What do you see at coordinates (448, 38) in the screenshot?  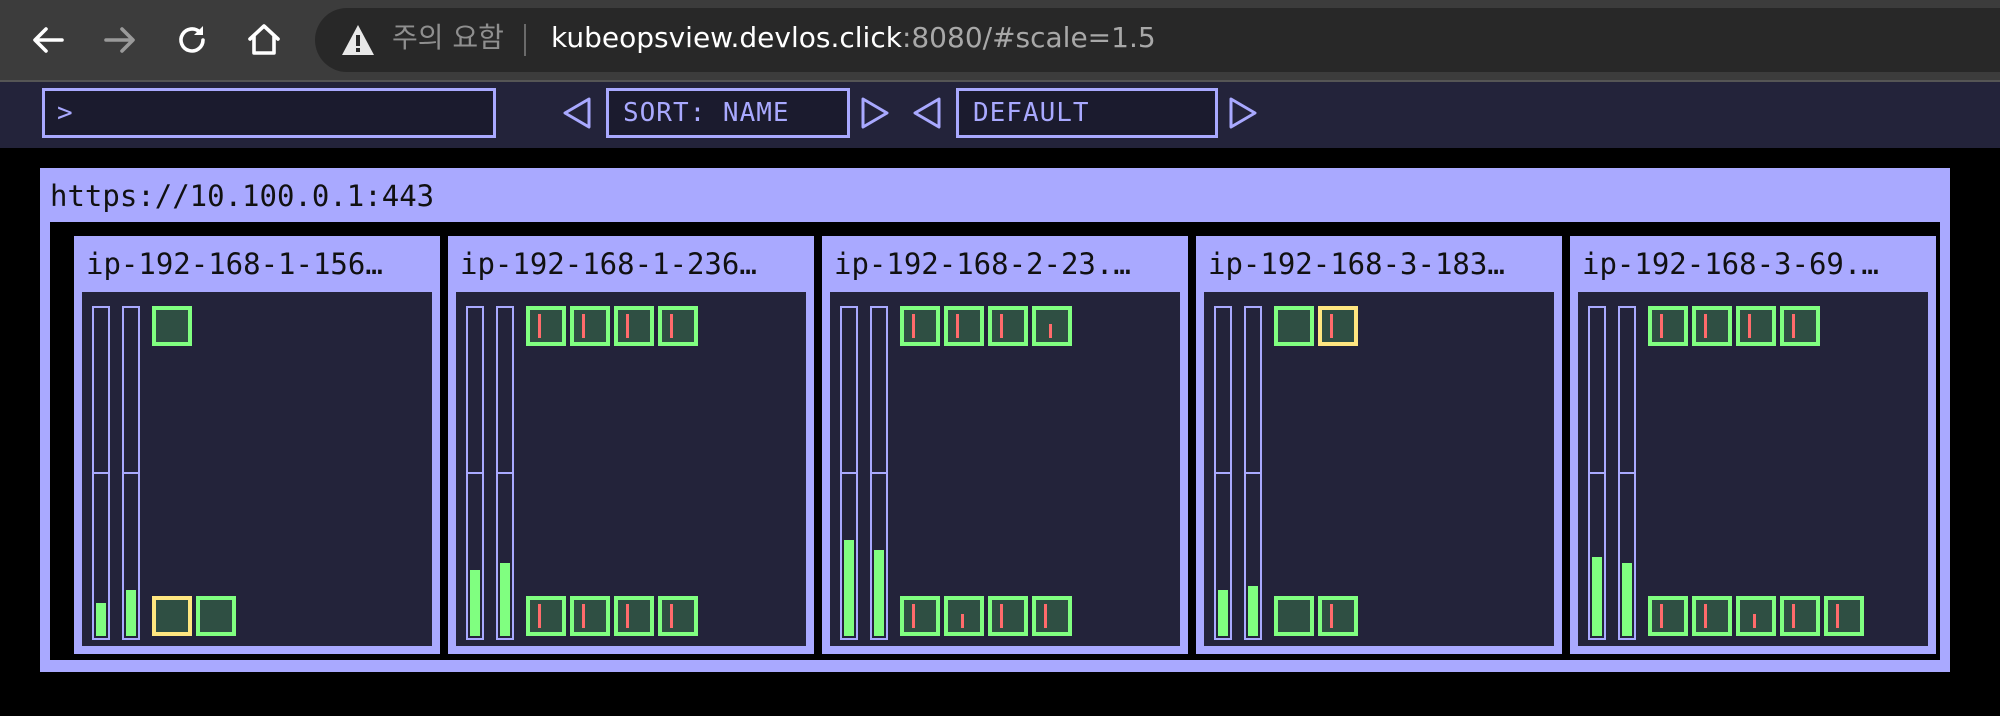 I see `security-warning-label: 주의 요함` at bounding box center [448, 38].